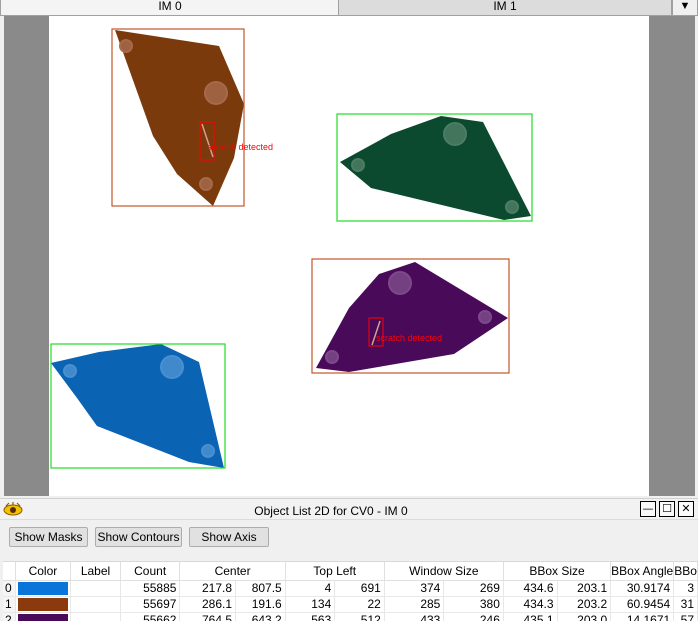  Describe the element at coordinates (150, 571) in the screenshot. I see `header-count: Count` at that location.